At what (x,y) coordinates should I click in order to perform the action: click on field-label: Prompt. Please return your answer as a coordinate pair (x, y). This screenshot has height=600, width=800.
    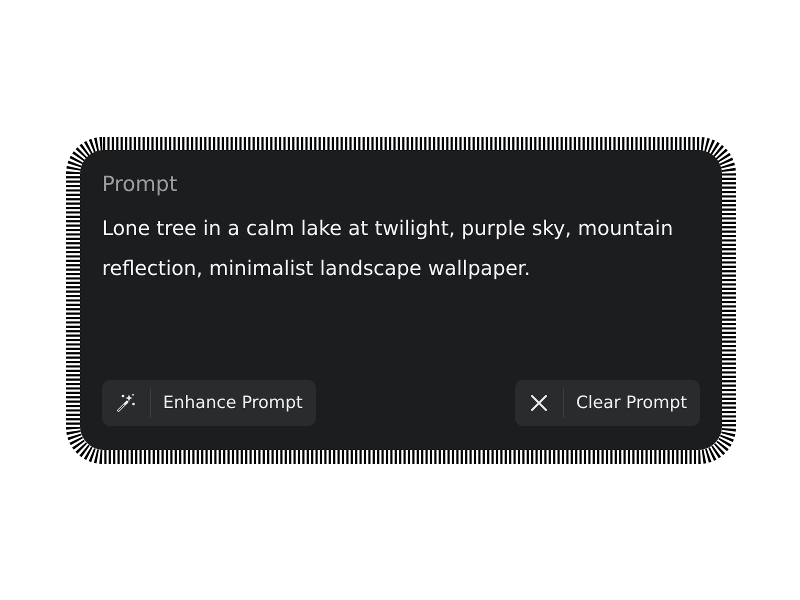
    Looking at the image, I should click on (140, 184).